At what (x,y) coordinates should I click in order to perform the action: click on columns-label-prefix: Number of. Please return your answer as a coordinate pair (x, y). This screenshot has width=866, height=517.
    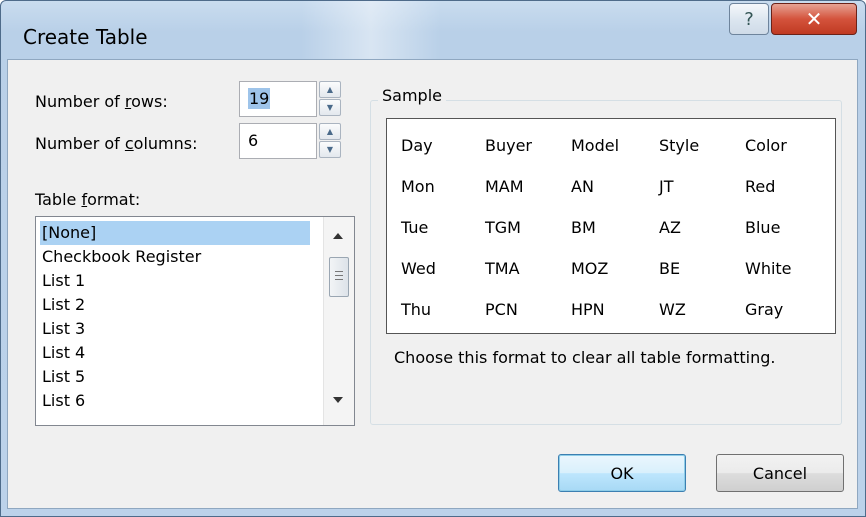
    Looking at the image, I should click on (80, 143).